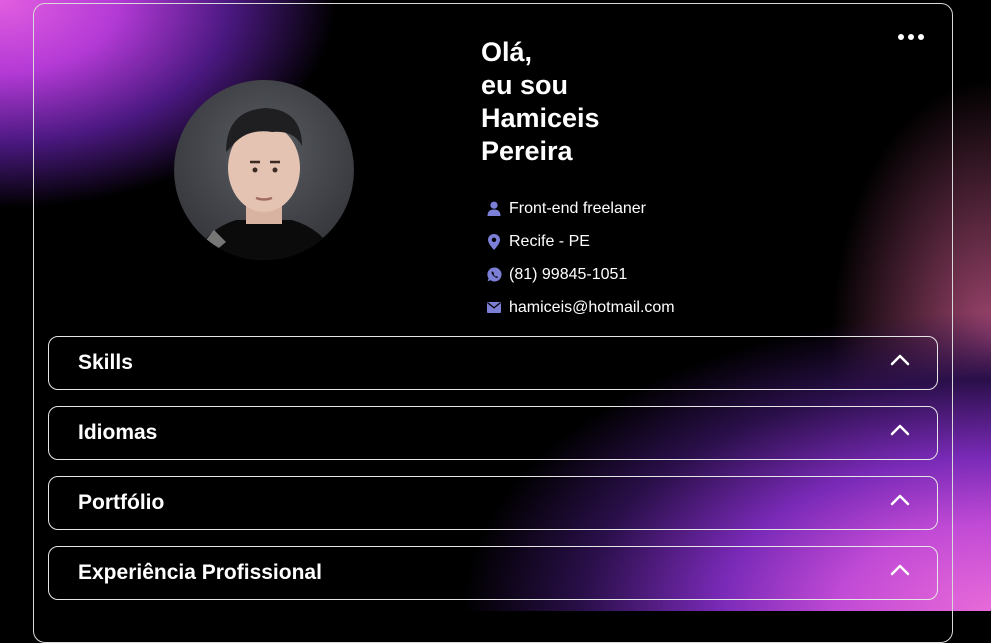 This screenshot has height=643, width=991. What do you see at coordinates (493, 573) in the screenshot?
I see `section-experiencia-profissional: Experiência Profissional` at bounding box center [493, 573].